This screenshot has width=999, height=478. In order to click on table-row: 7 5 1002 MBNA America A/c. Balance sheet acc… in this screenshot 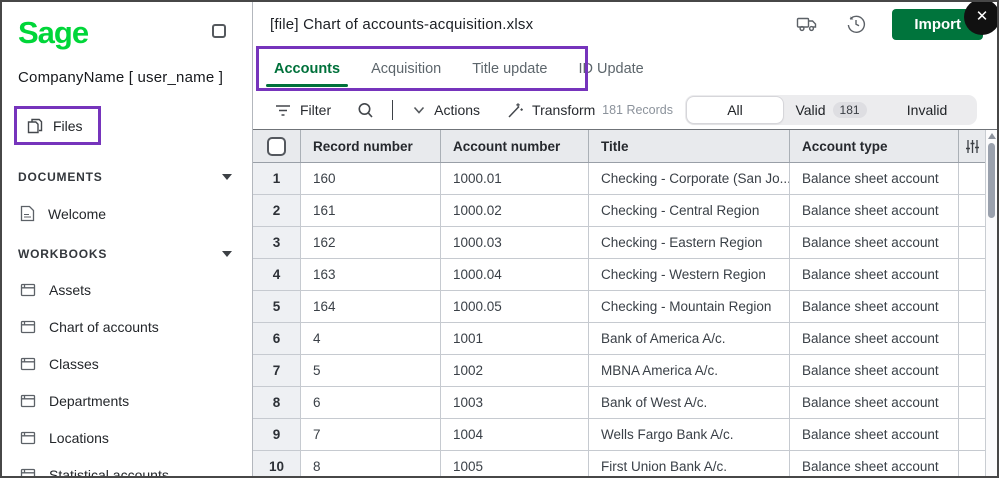, I will do `click(625, 371)`.